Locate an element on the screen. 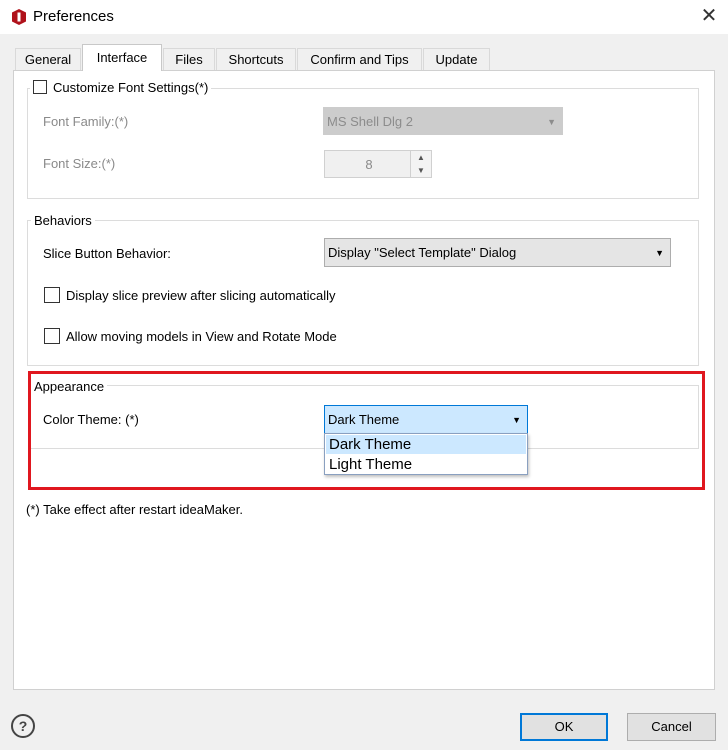 Image resolution: width=728 pixels, height=750 pixels. tab-label: Update is located at coordinates (456, 59).